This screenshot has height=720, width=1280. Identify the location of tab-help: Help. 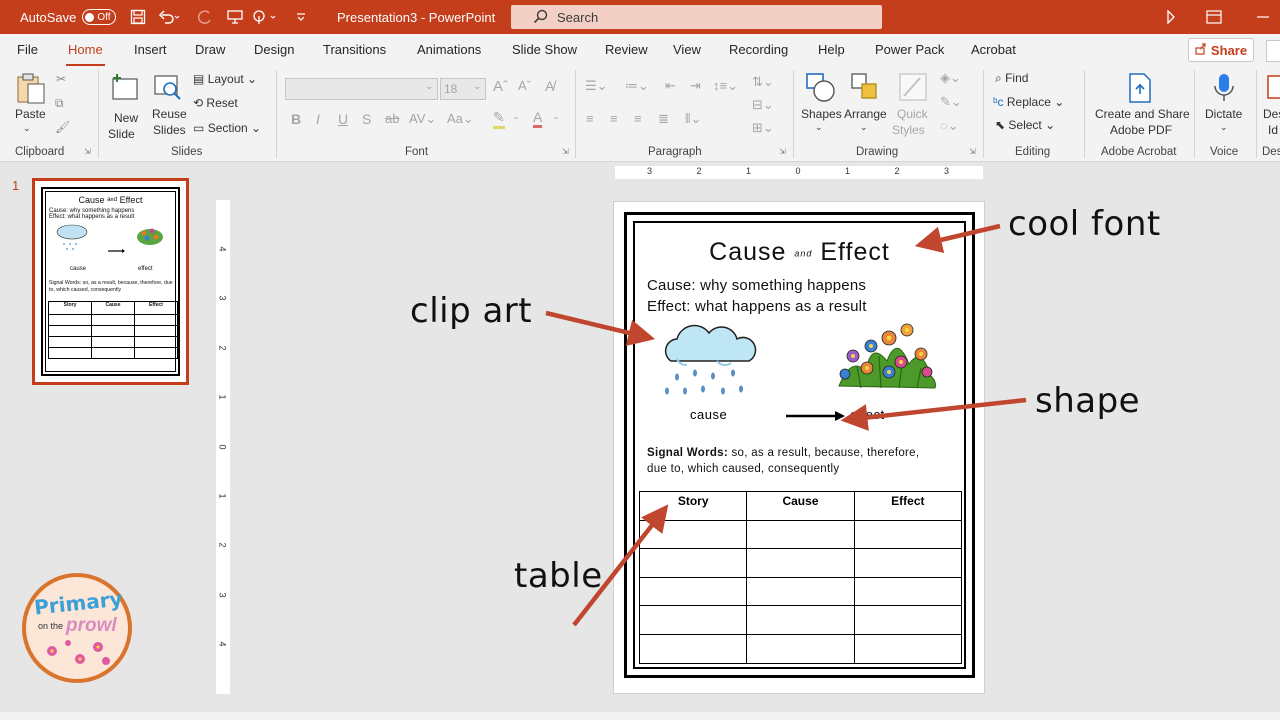
(831, 49).